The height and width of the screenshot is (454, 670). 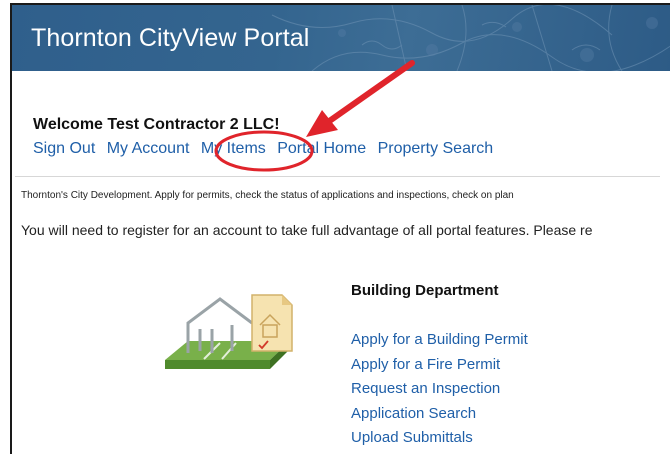 I want to click on building-department-icon, so click(x=229, y=331).